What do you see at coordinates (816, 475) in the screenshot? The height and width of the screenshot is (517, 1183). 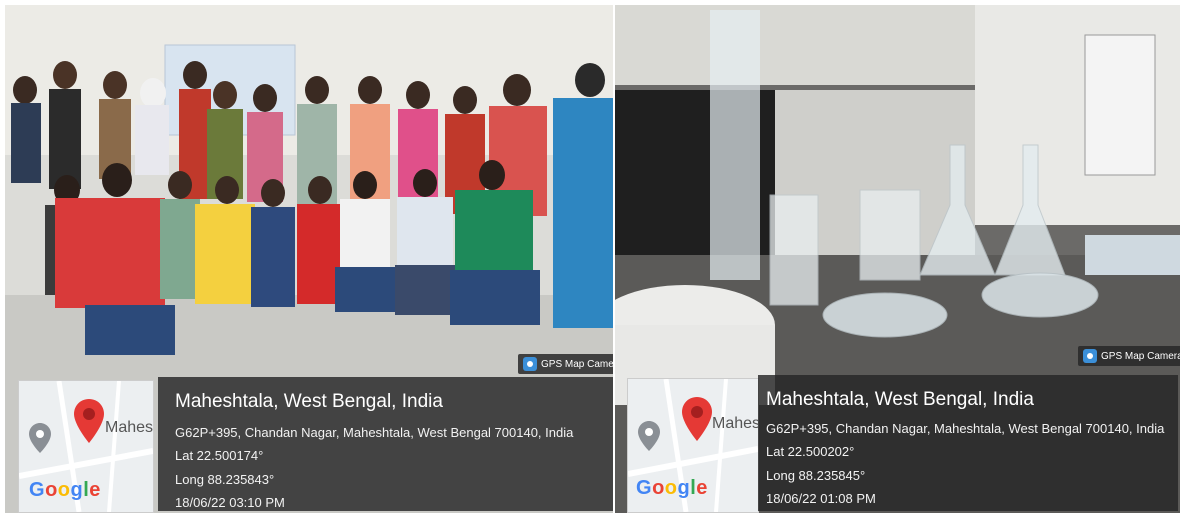 I see `longitude: Long 88.235845°` at bounding box center [816, 475].